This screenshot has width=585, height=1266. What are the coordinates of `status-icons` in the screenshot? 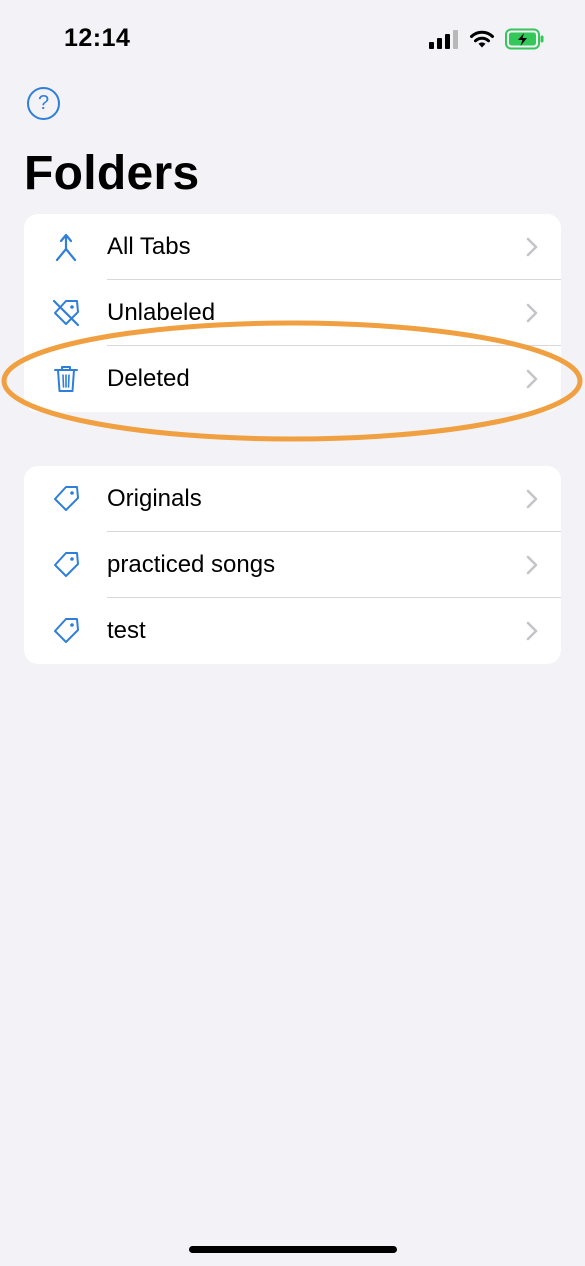 It's located at (487, 39).